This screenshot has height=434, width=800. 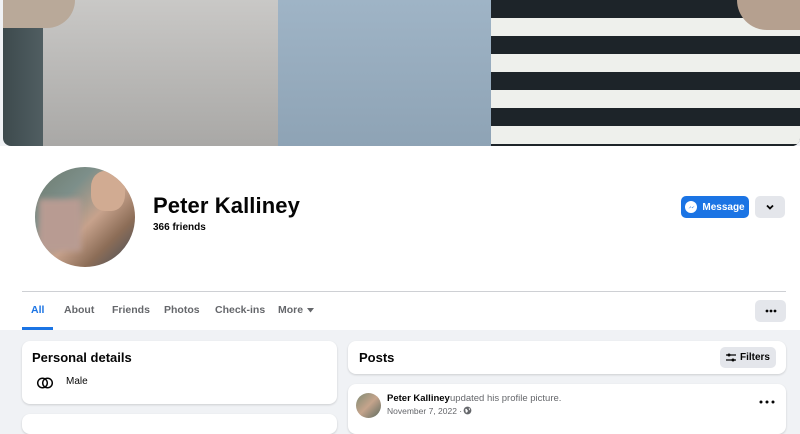 What do you see at coordinates (131, 310) in the screenshot?
I see `tab-friends: Friends` at bounding box center [131, 310].